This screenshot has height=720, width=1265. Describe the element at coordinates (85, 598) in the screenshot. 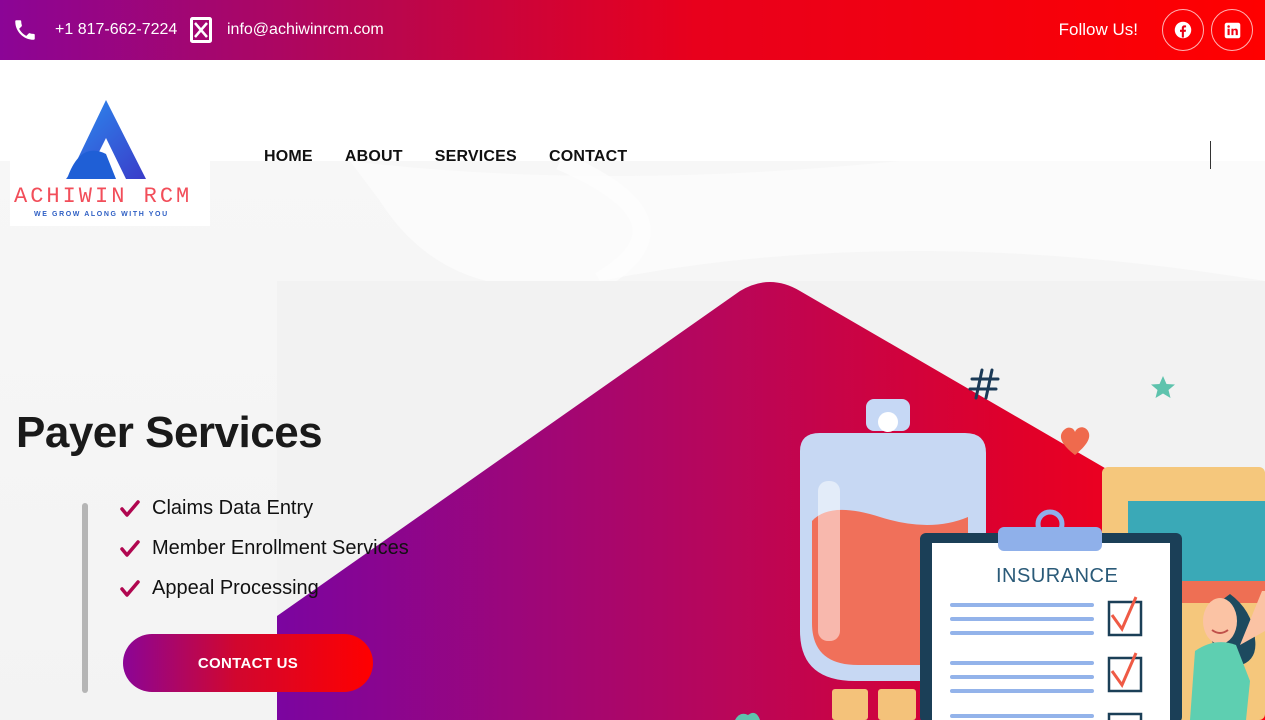

I see `services-vertical-bar` at that location.